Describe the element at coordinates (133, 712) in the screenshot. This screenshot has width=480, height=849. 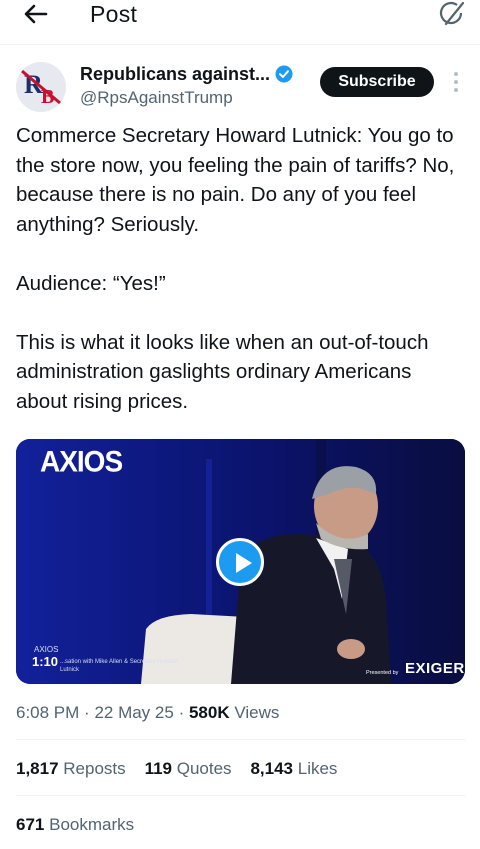
I see `post-date: 22 May 25` at that location.